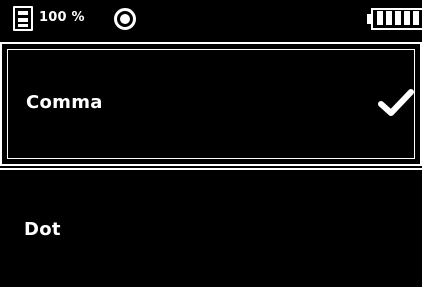  I want to click on record-indicator-icon, so click(125, 19).